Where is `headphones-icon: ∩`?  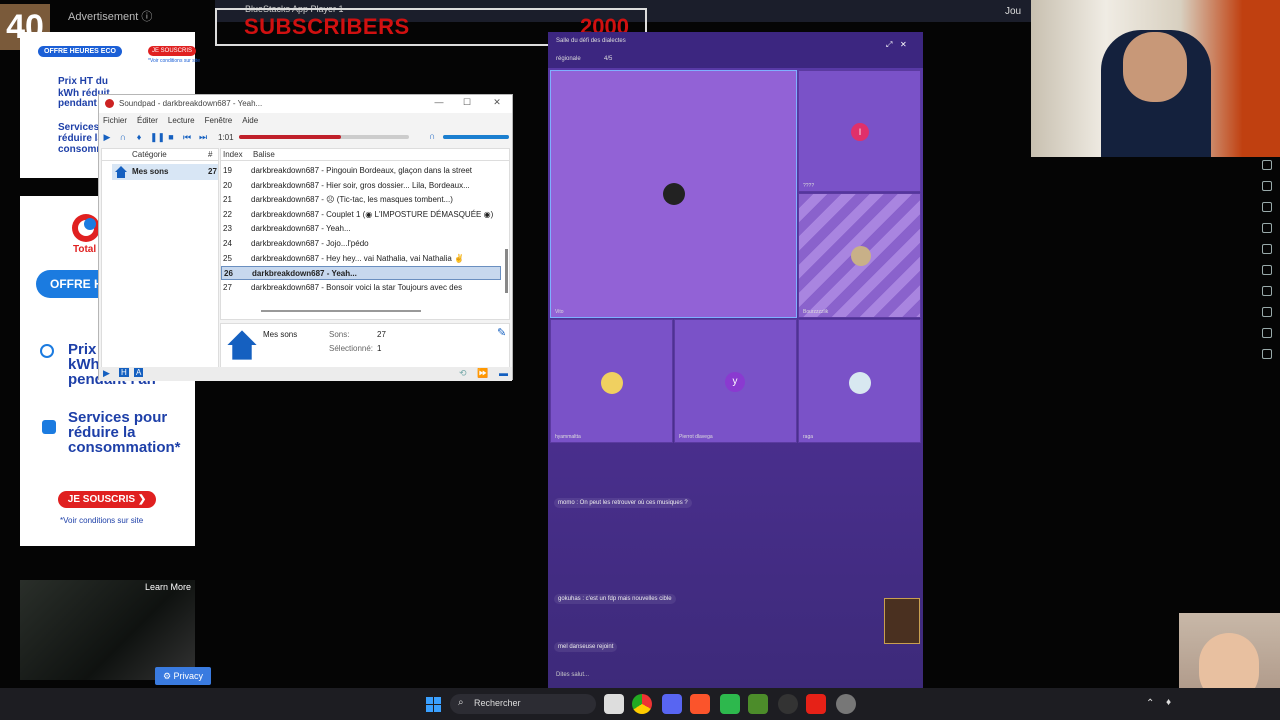 headphones-icon: ∩ is located at coordinates (123, 137).